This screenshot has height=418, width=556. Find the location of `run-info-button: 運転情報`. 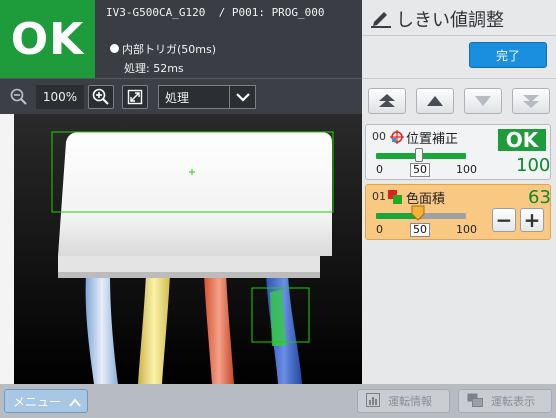

run-info-button: 運転情報 is located at coordinates (403, 401).